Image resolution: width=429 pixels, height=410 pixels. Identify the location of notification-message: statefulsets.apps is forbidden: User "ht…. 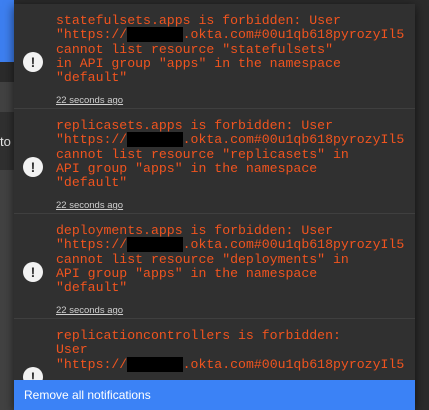
(230, 49).